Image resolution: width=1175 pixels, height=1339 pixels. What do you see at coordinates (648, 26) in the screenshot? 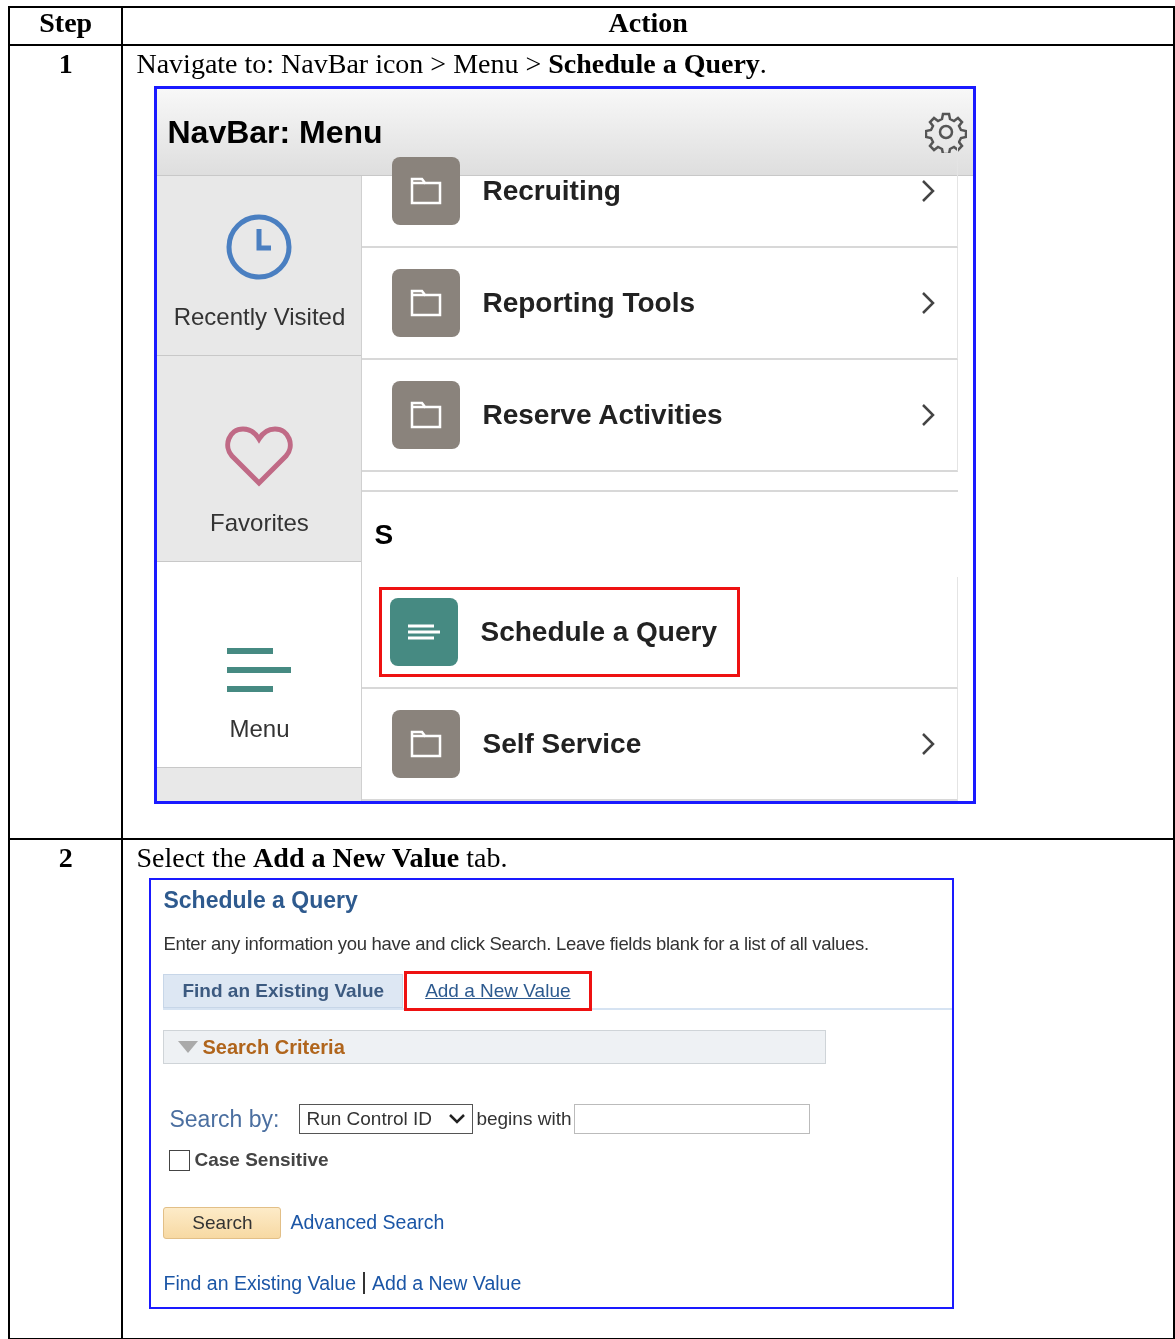
I see `column-header: Action` at bounding box center [648, 26].